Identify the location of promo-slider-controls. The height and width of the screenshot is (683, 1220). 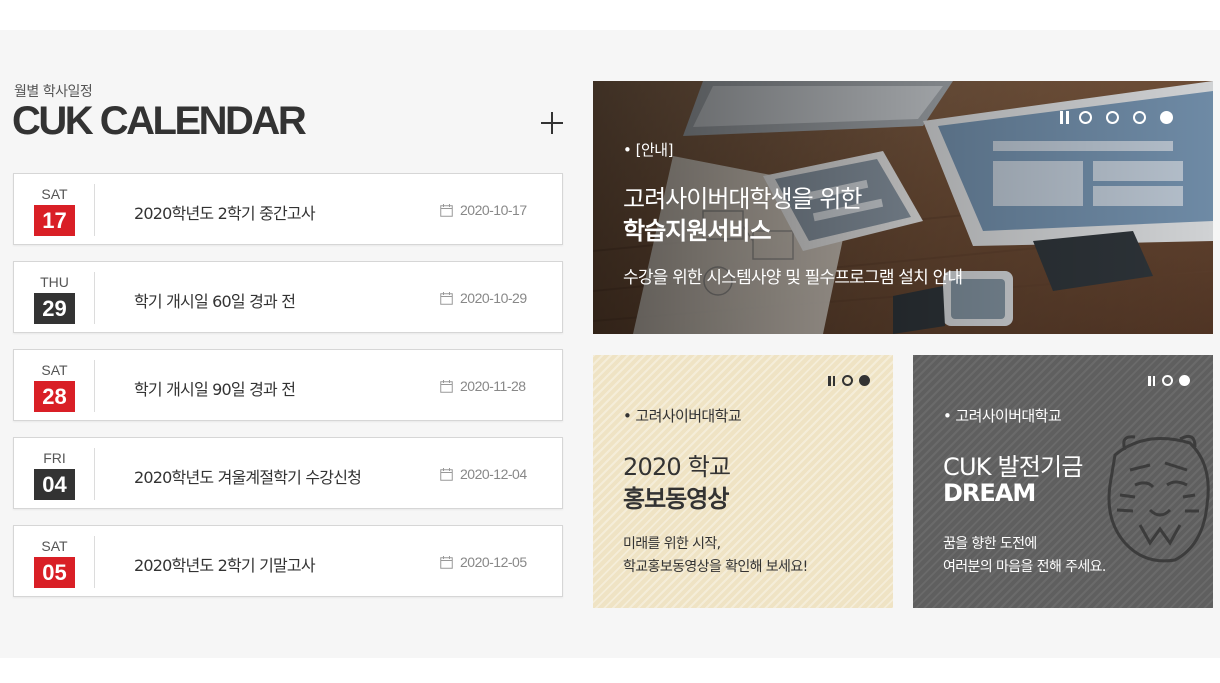
(848, 380).